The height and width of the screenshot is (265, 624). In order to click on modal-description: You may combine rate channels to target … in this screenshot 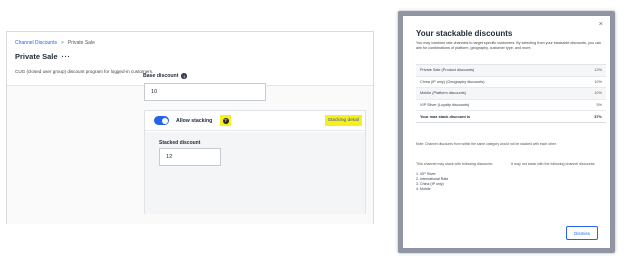, I will do `click(508, 46)`.